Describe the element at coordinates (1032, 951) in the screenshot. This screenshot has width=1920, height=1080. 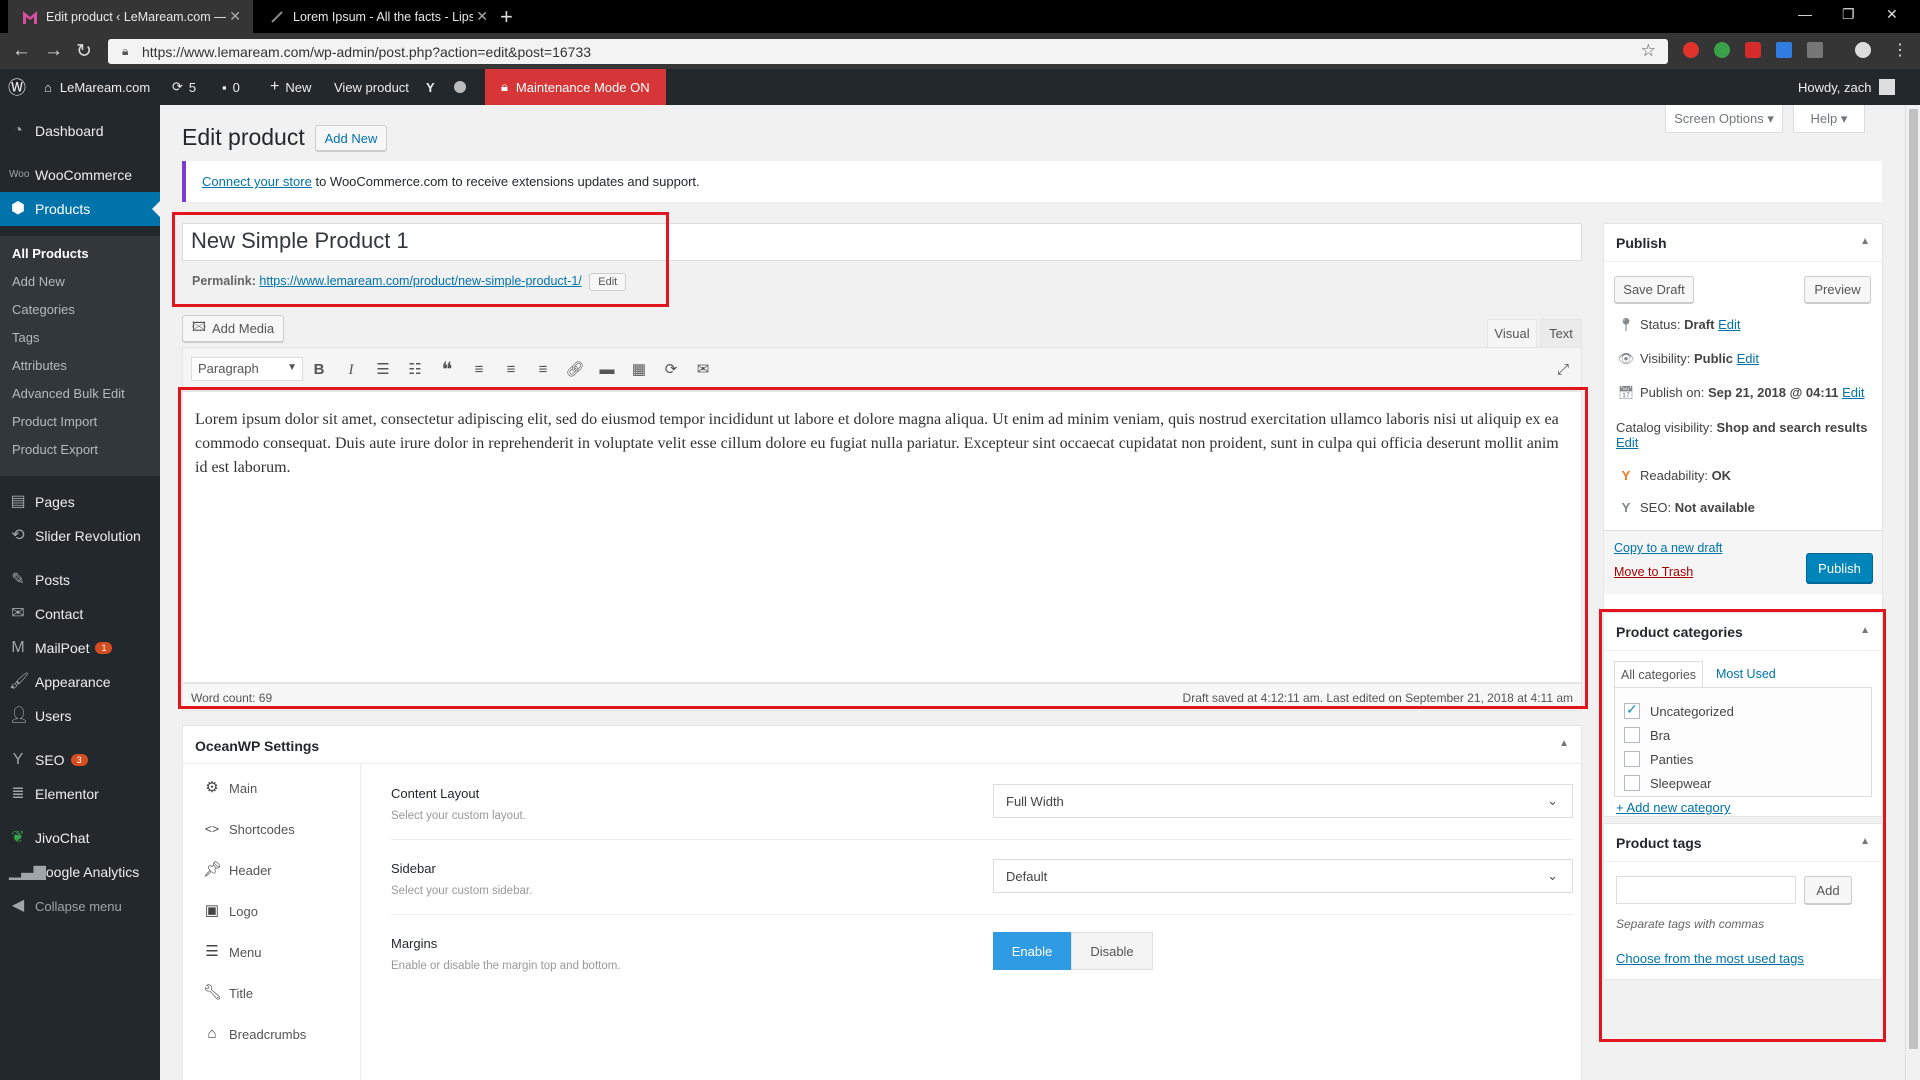
I see `margins-enable-button: Enable` at that location.